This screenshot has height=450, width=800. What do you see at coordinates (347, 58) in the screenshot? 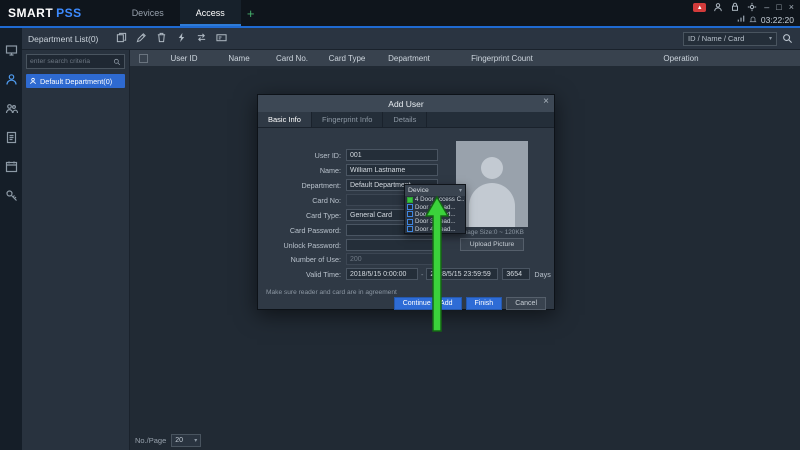
I see `col-card-type: Card Type` at bounding box center [347, 58].